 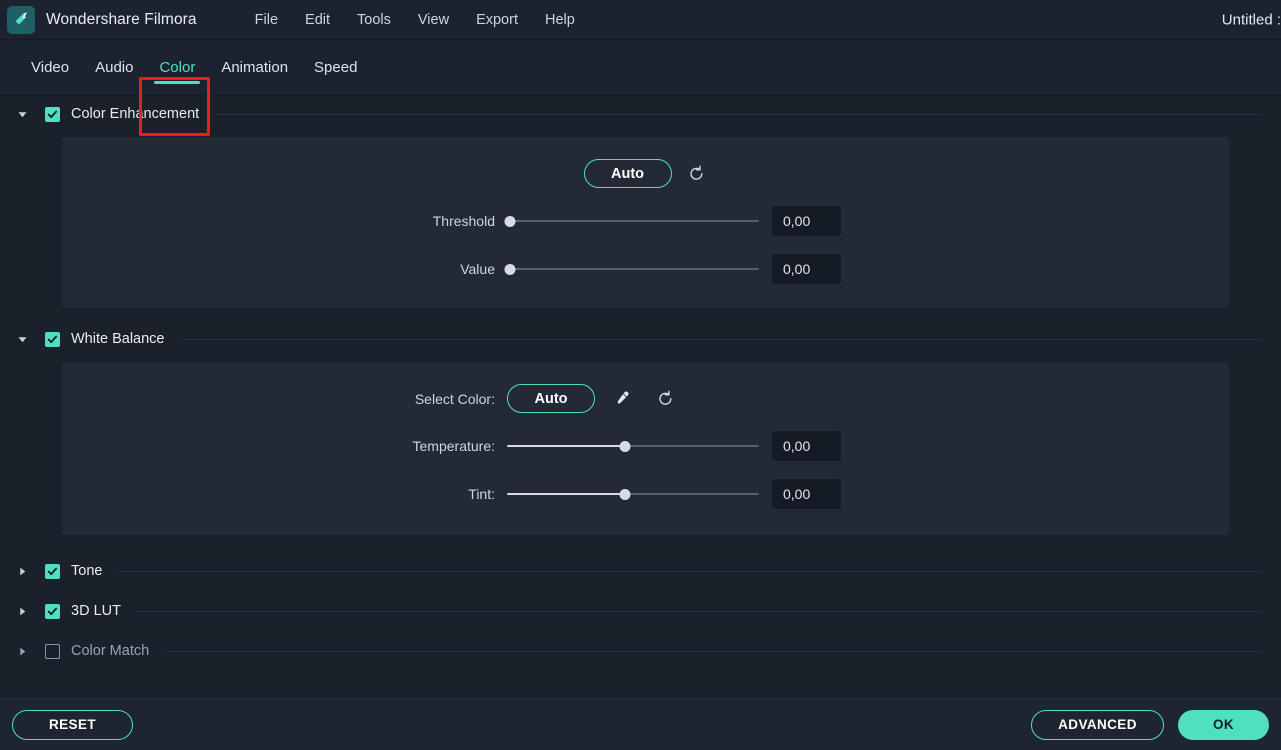 What do you see at coordinates (52, 651) in the screenshot?
I see `checkbox-color-match` at bounding box center [52, 651].